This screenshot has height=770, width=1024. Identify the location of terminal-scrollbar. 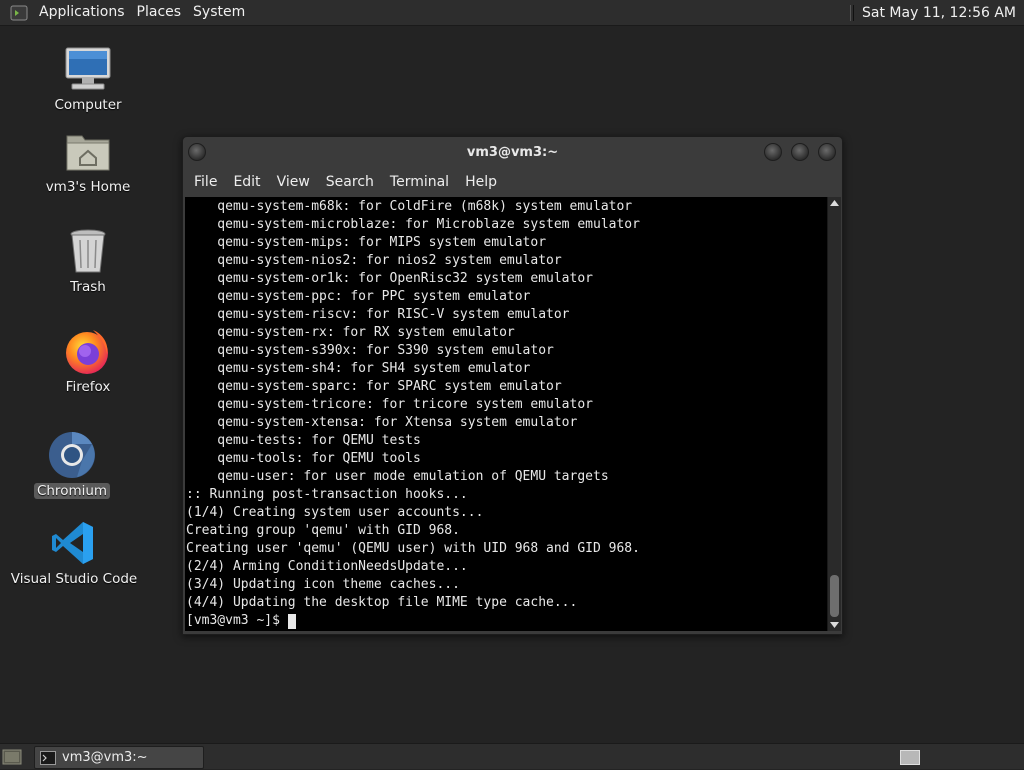
(834, 414).